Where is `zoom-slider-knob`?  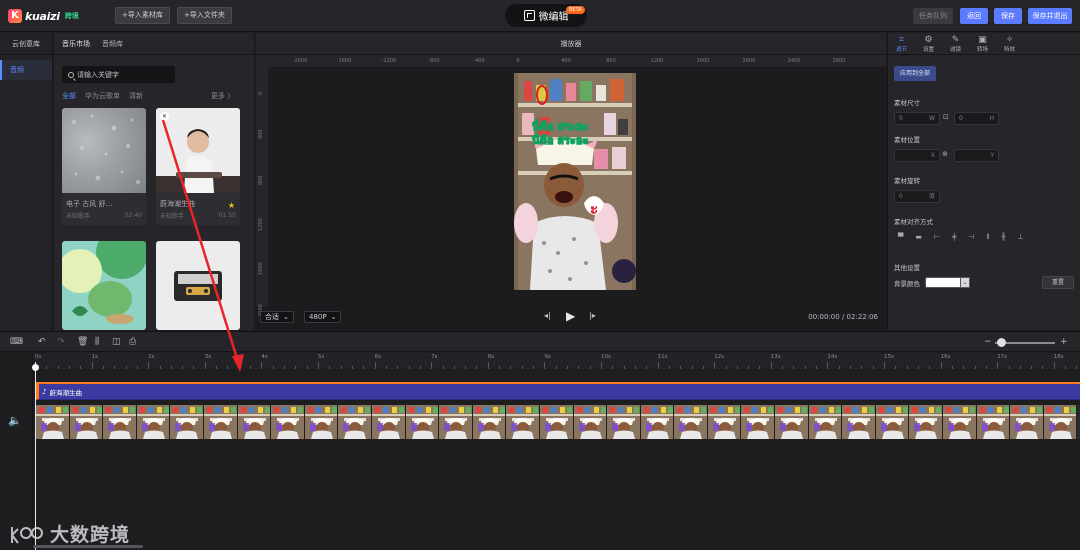 zoom-slider-knob is located at coordinates (1001, 342).